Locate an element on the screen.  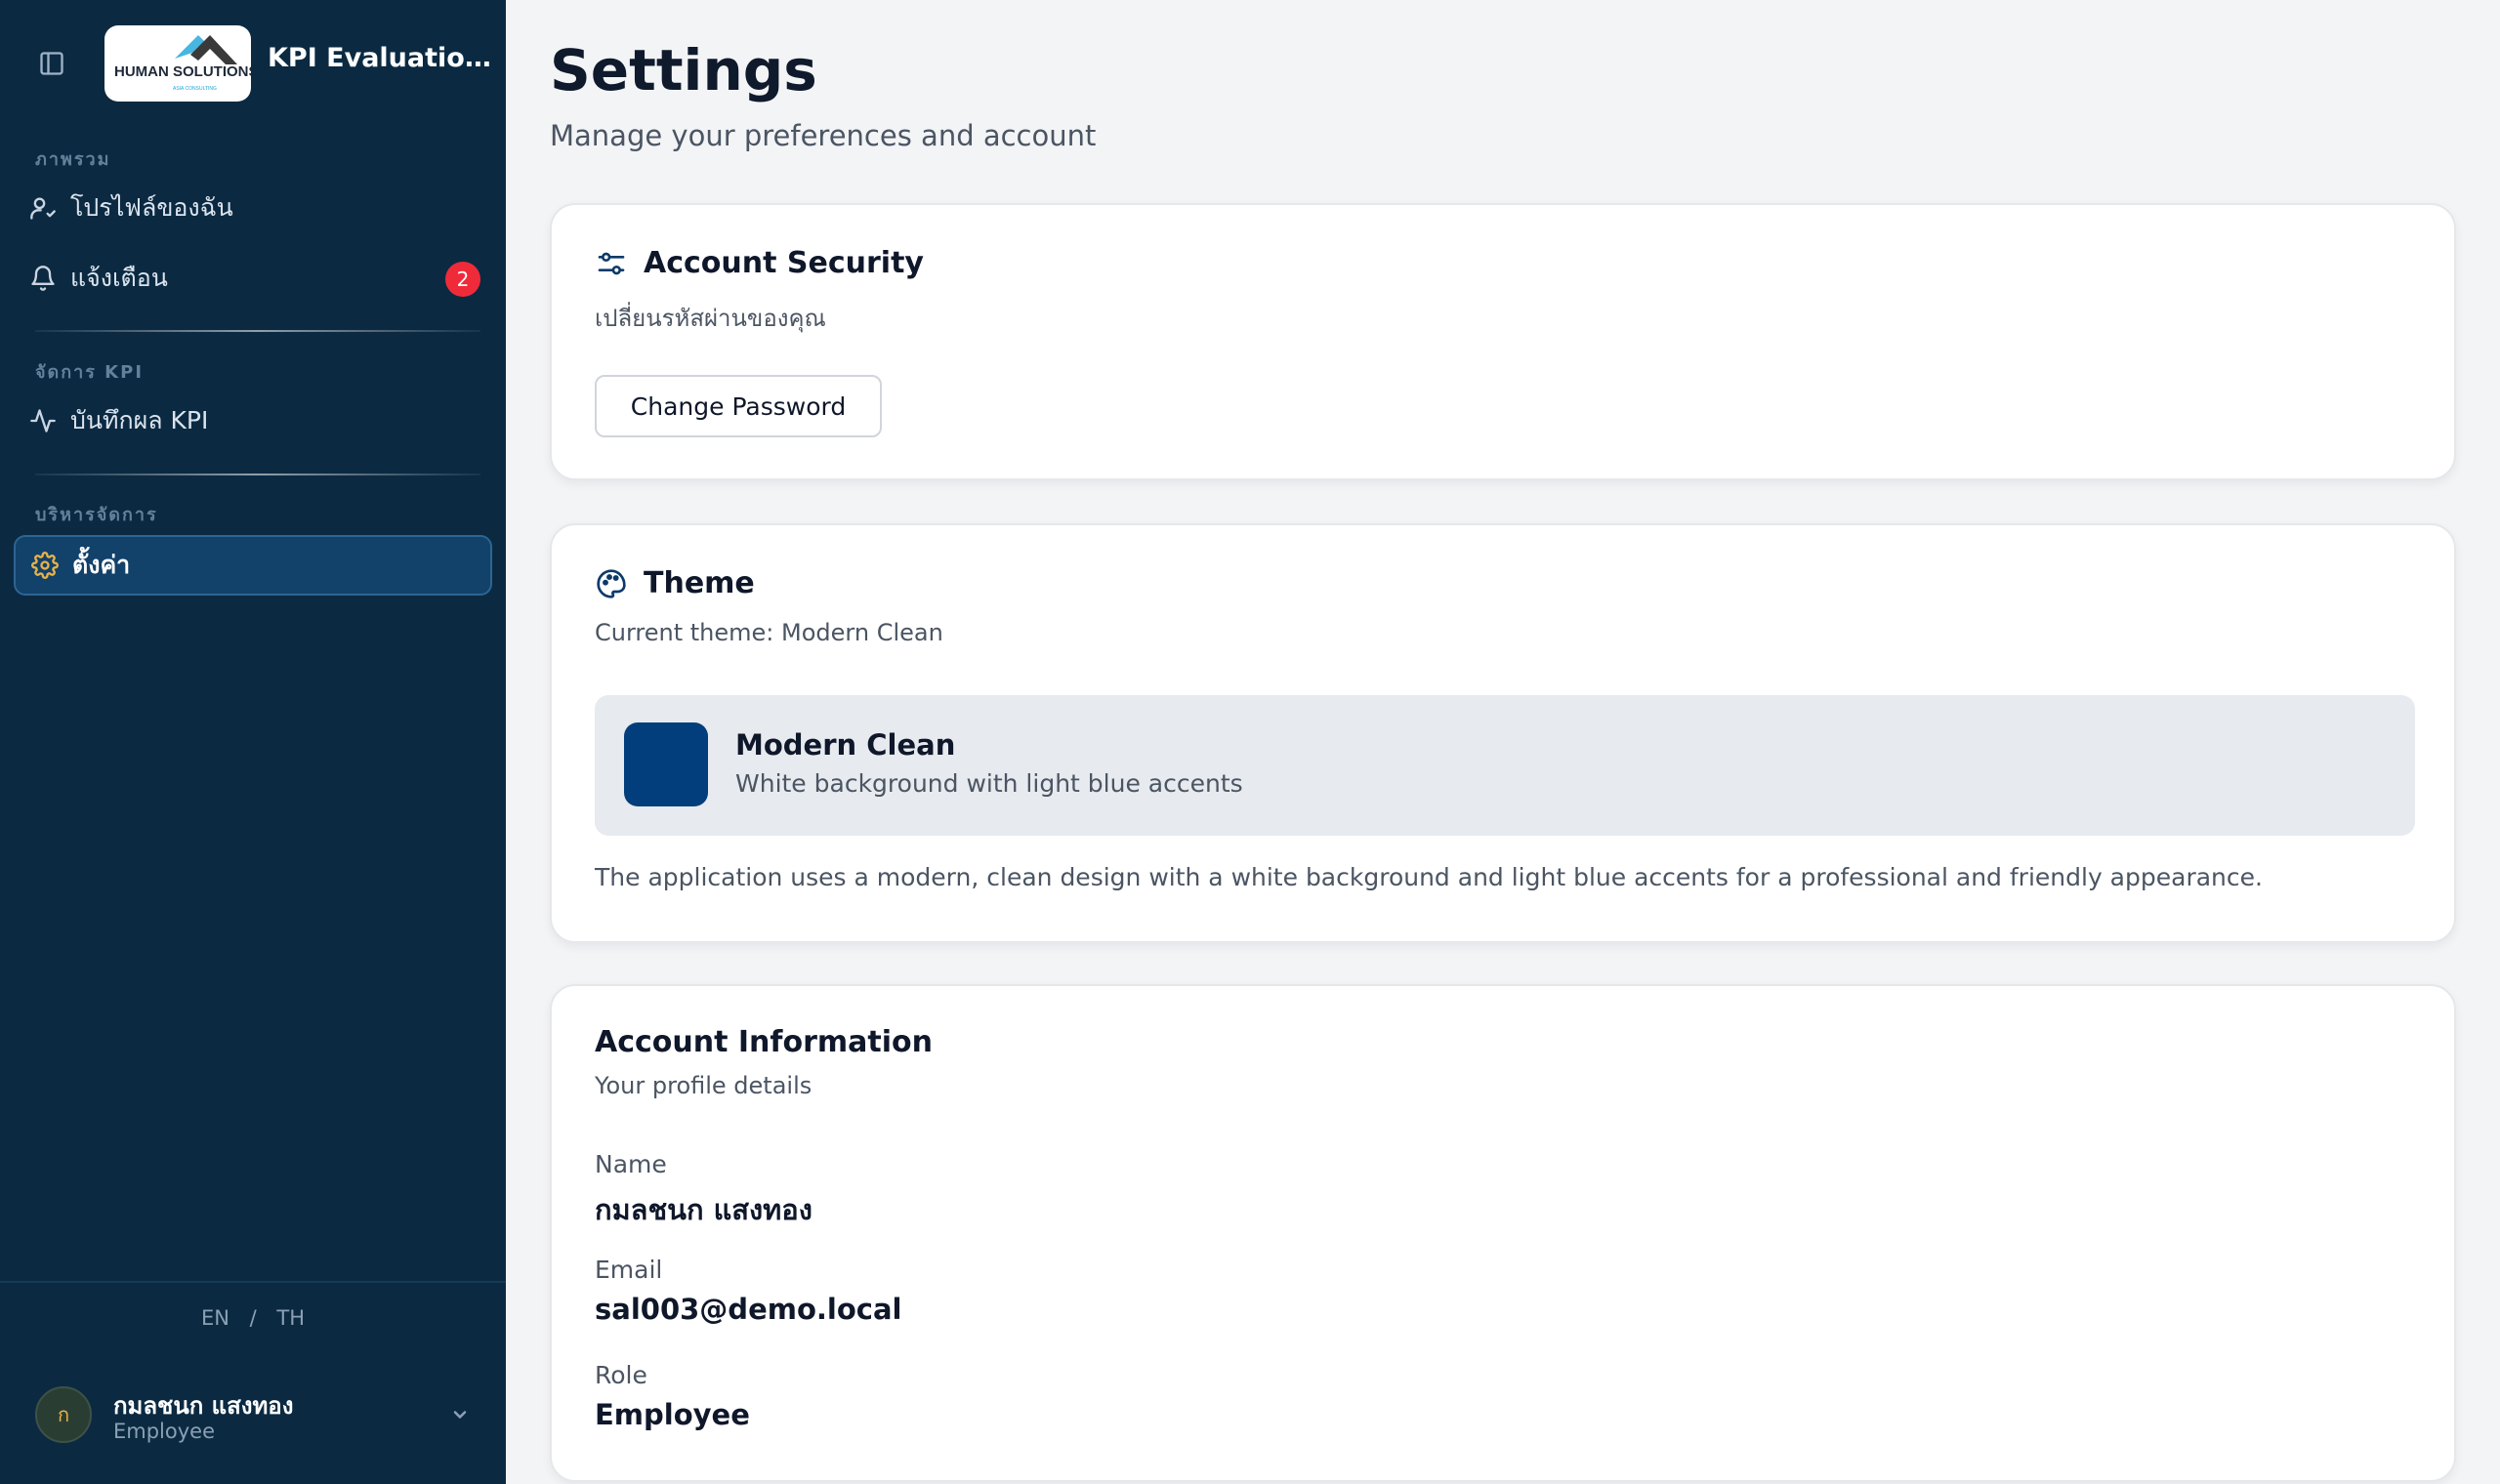
account-information-title: Account Information is located at coordinates (764, 1042).